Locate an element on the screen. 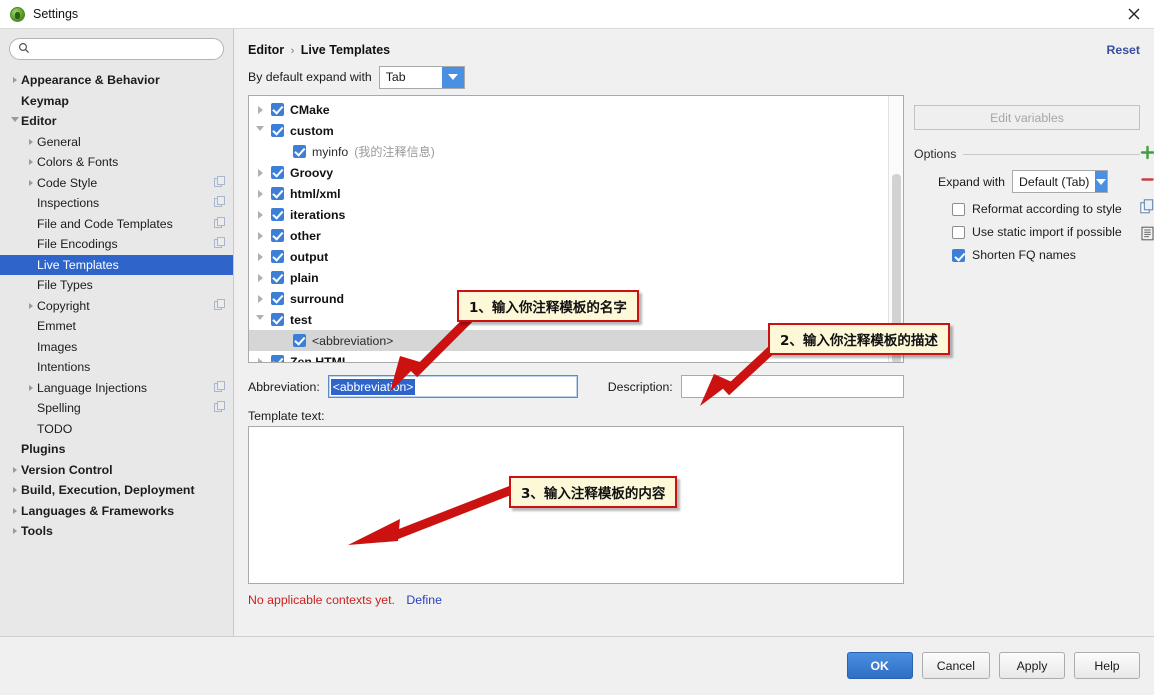 This screenshot has width=1154, height=695. search-input is located at coordinates (124, 49).